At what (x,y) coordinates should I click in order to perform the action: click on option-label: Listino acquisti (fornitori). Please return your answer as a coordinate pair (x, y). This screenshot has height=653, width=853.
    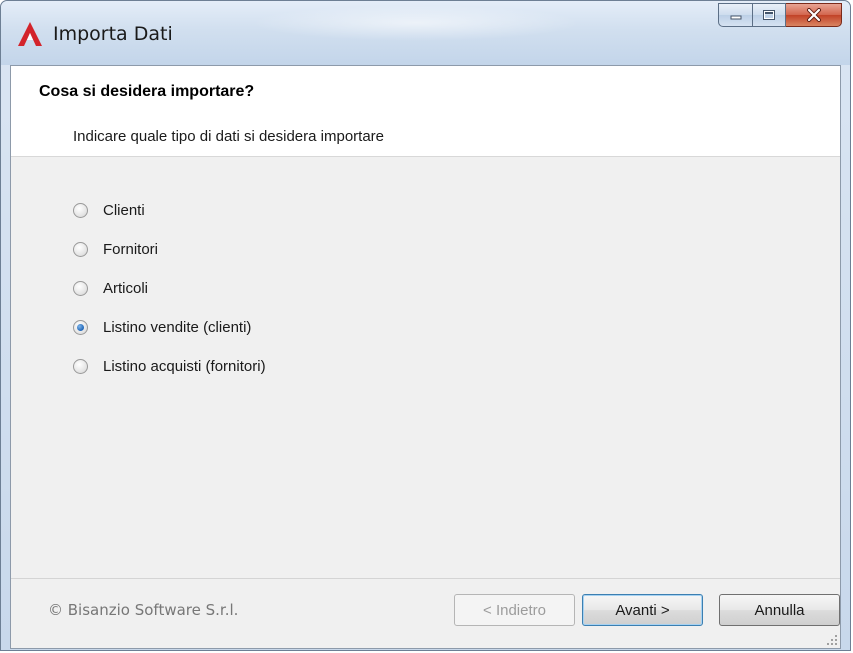
    Looking at the image, I should click on (184, 366).